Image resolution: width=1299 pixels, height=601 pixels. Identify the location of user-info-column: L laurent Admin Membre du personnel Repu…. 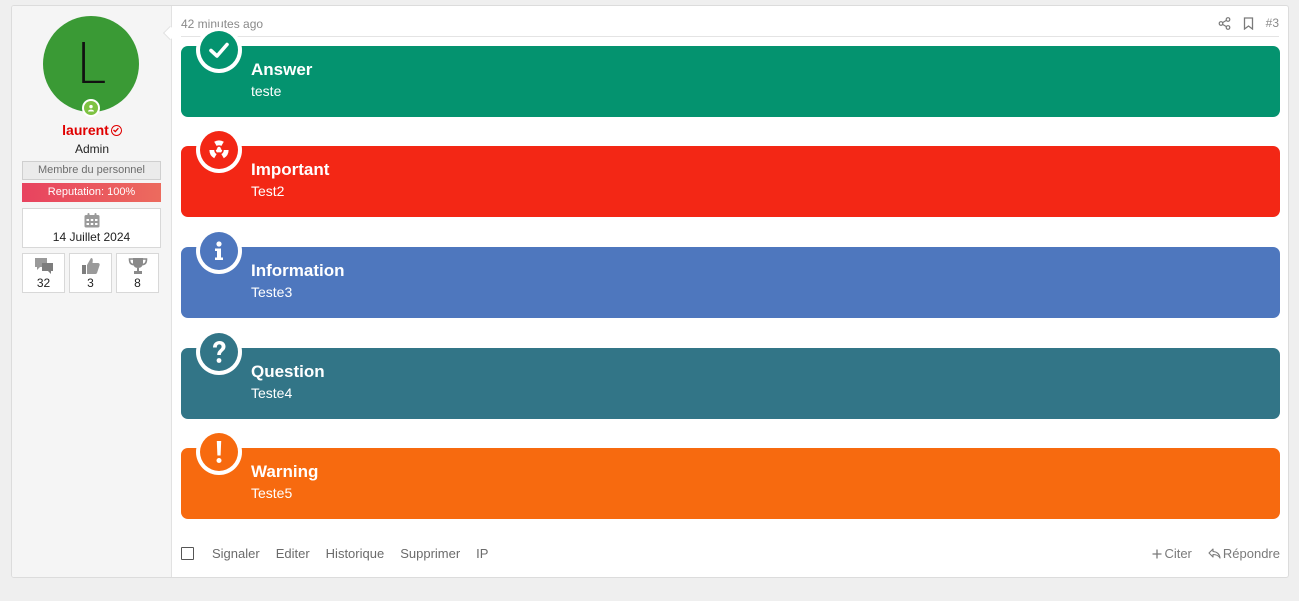
(92, 291).